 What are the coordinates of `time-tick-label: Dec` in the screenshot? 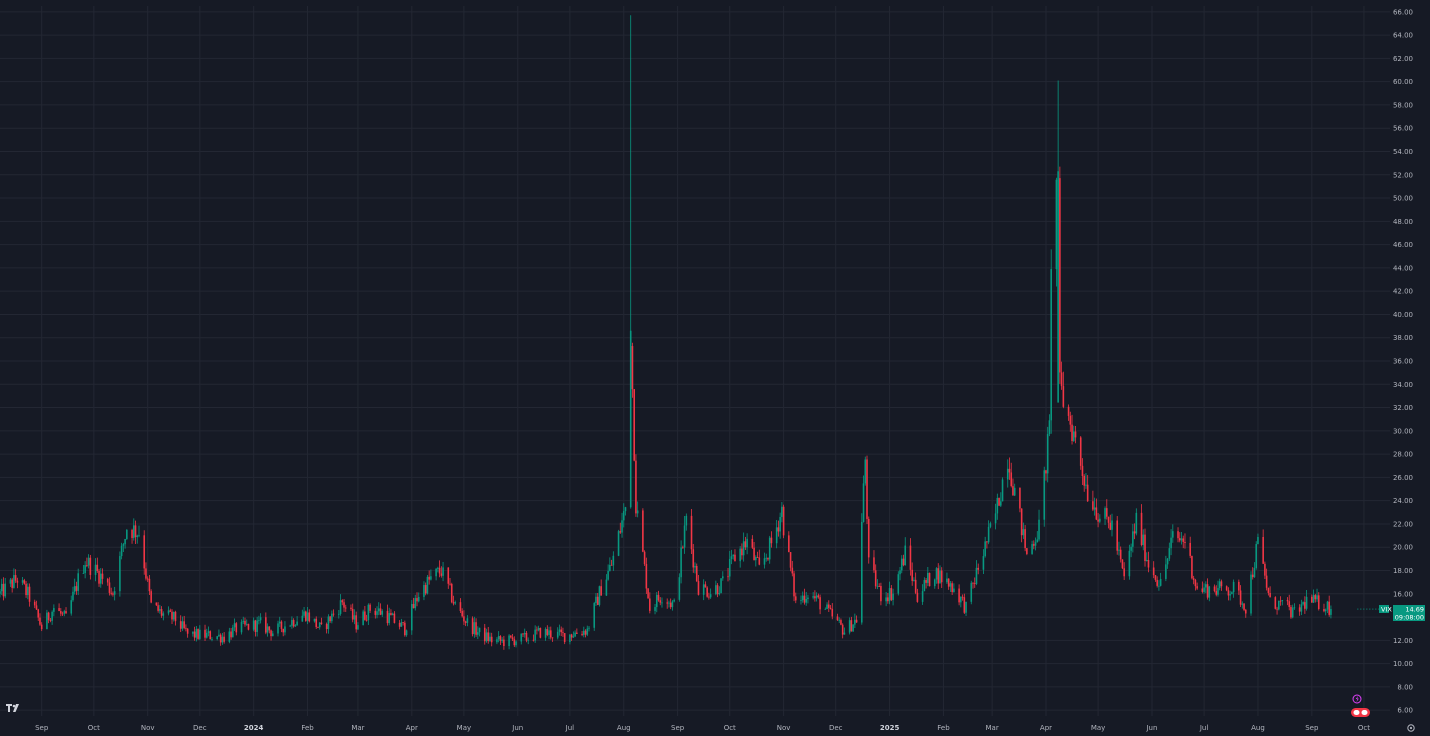 It's located at (200, 728).